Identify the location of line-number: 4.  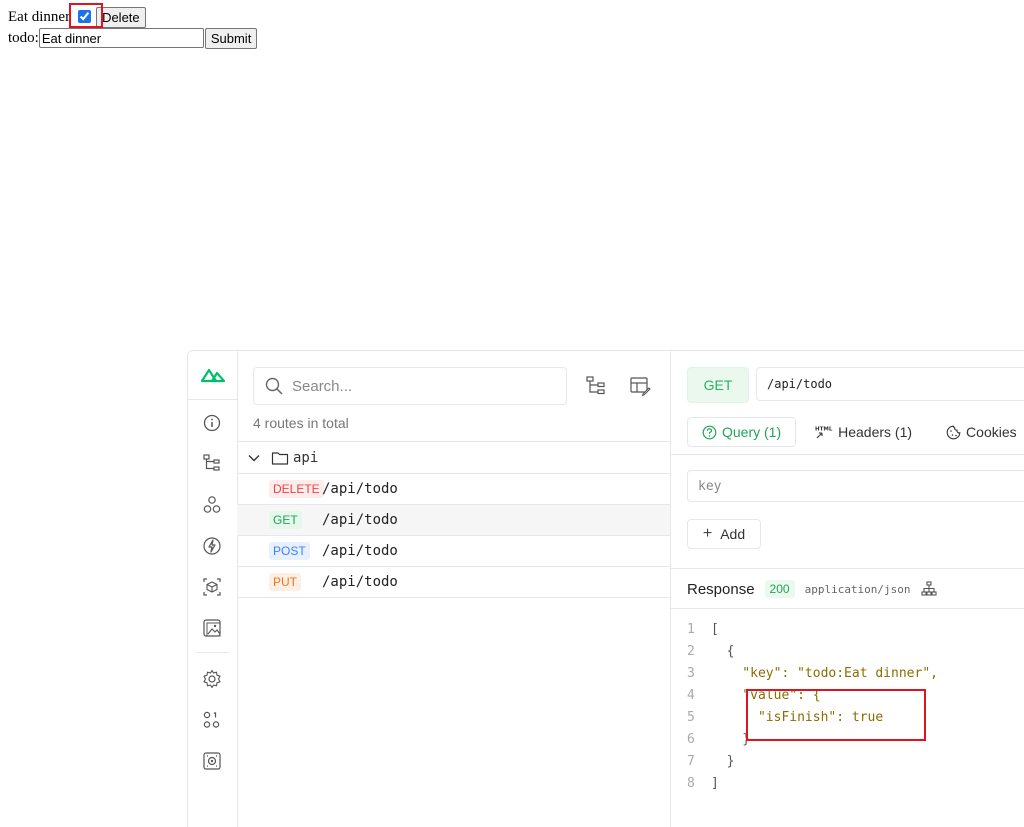
(691, 695).